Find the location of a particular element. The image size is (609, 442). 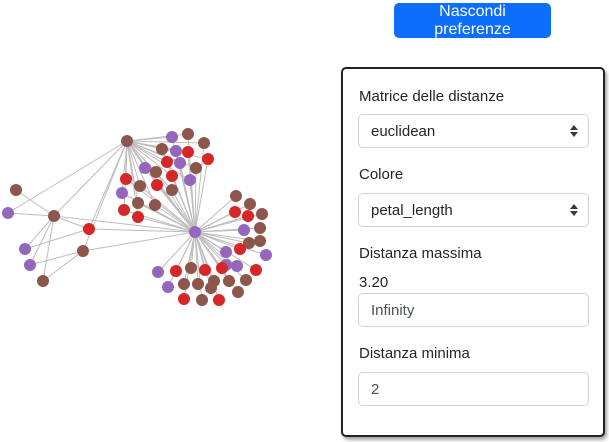

distance-matrix-select: euclidean is located at coordinates (473, 131).